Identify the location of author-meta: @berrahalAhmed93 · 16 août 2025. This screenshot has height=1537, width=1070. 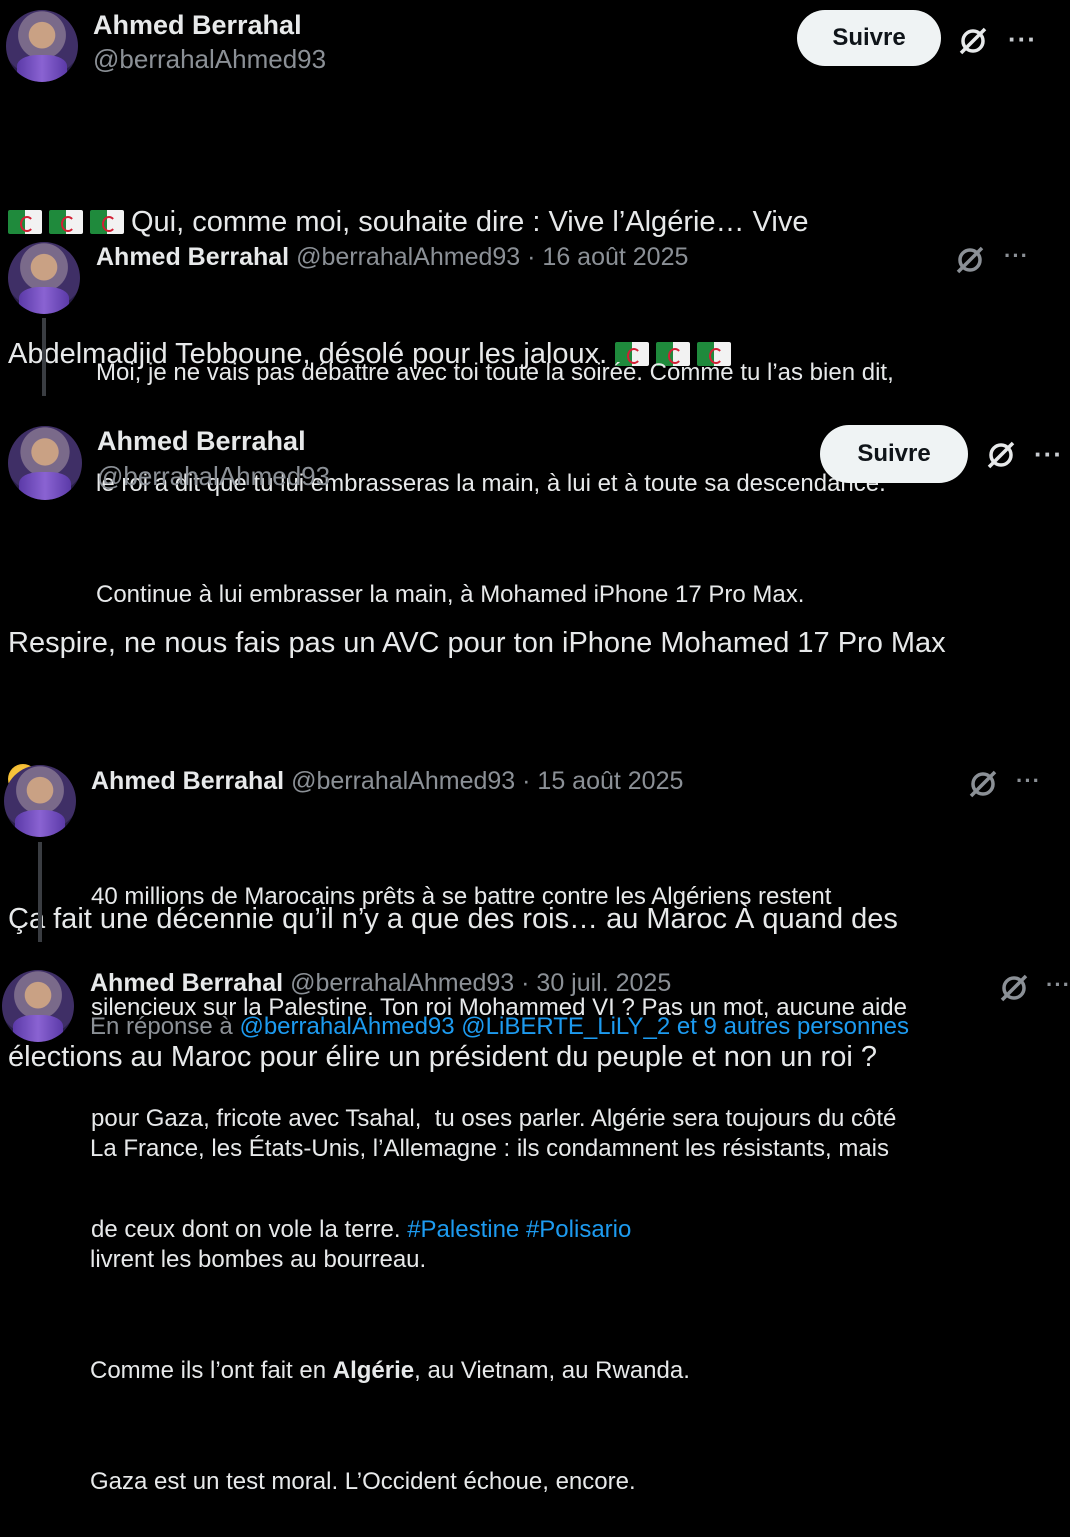
(492, 257).